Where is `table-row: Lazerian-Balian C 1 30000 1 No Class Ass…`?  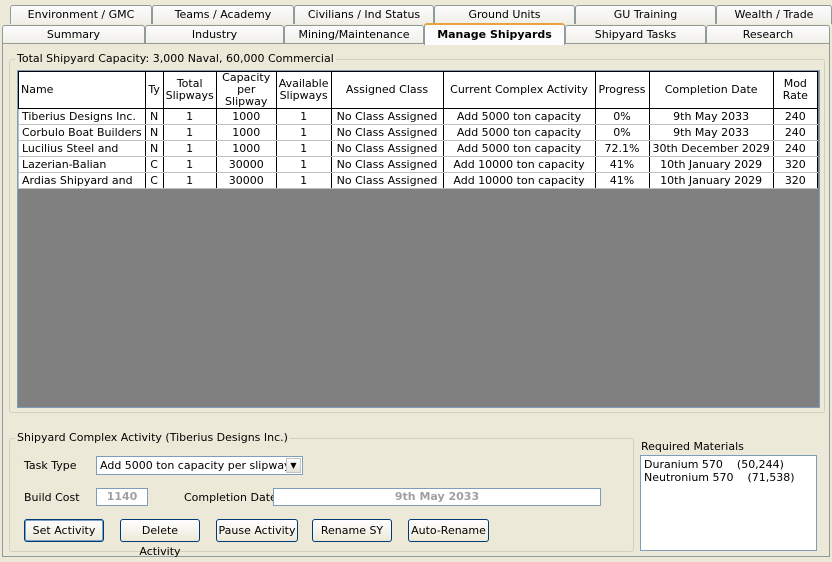 table-row: Lazerian-Balian C 1 30000 1 No Class Ass… is located at coordinates (418, 164).